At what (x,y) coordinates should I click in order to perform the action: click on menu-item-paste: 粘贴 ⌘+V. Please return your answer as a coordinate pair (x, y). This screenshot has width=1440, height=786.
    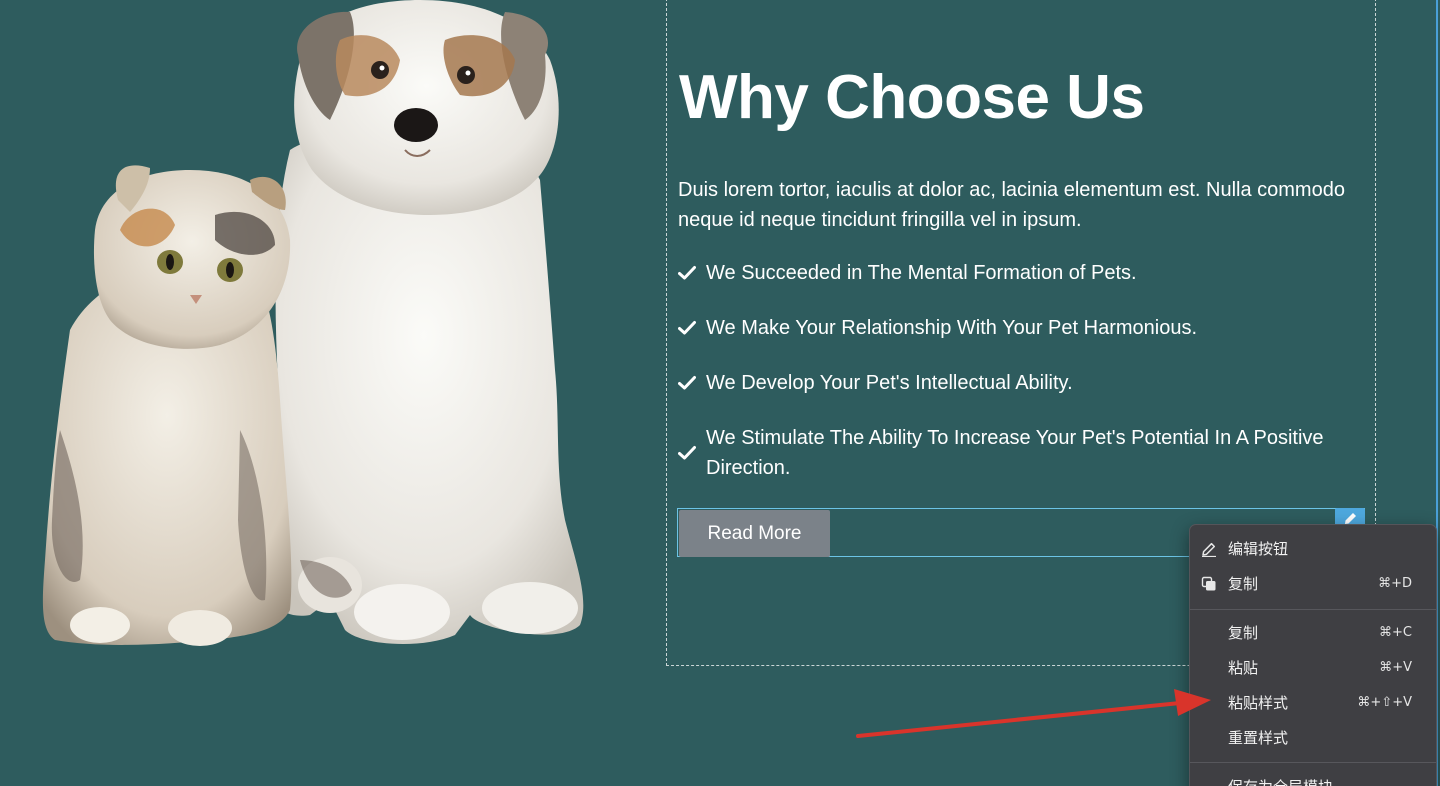
    Looking at the image, I should click on (1313, 668).